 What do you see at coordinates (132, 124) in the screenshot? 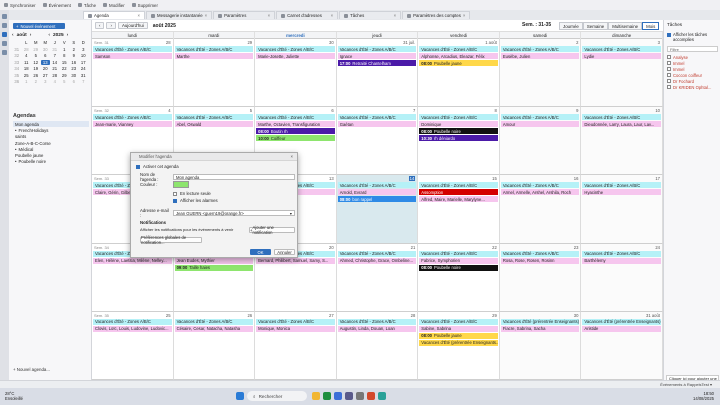
I see `calendar-event: Jean-marie, Vianney` at bounding box center [132, 124].